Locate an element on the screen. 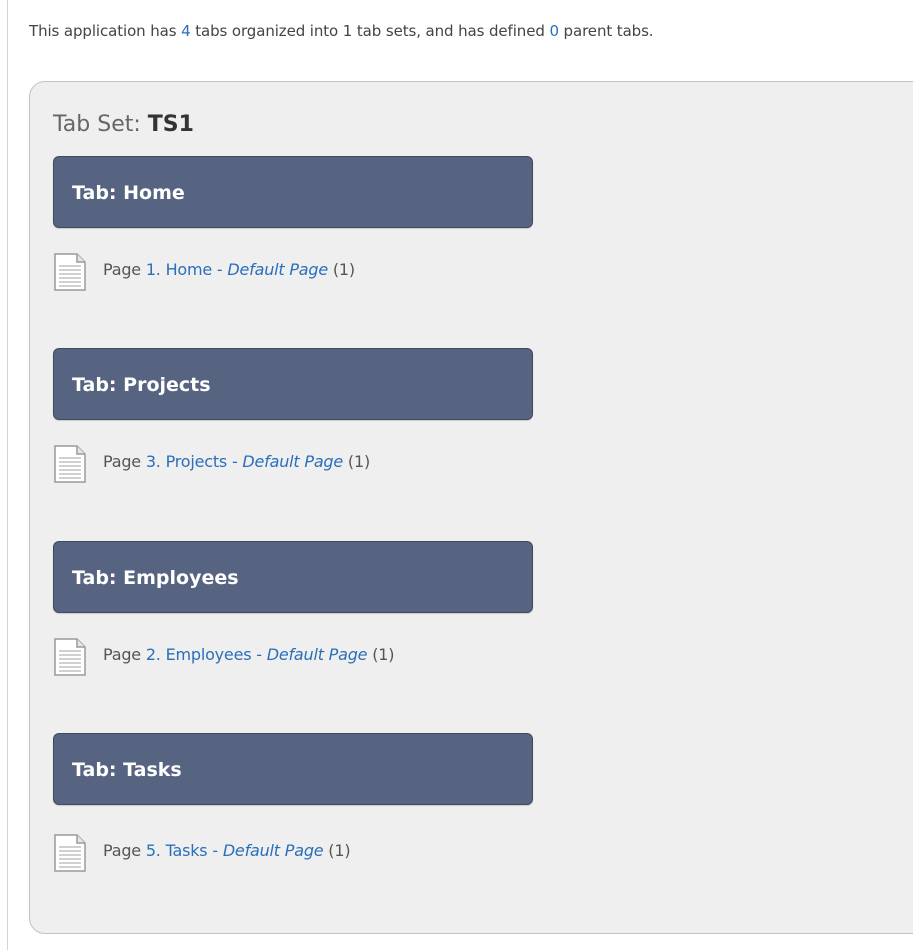 The height and width of the screenshot is (950, 913). summary-suffix: parent tabs. is located at coordinates (606, 31).